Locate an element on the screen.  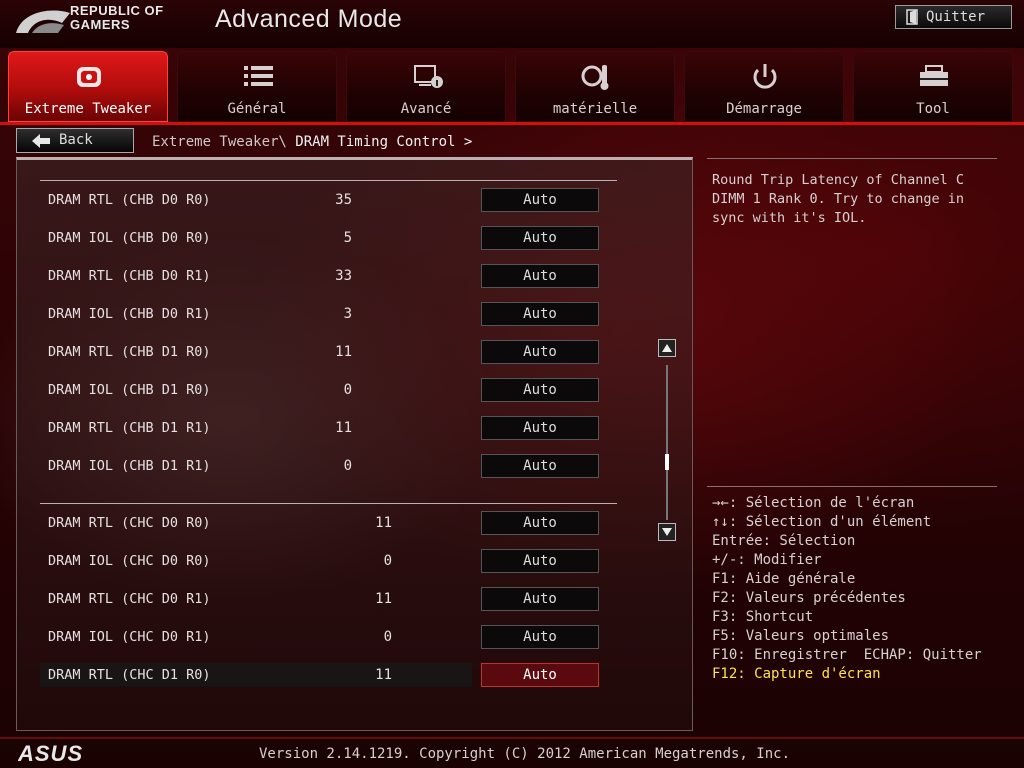
setting-label: DRAM RTL (CHC D1 R0) is located at coordinates (129, 675).